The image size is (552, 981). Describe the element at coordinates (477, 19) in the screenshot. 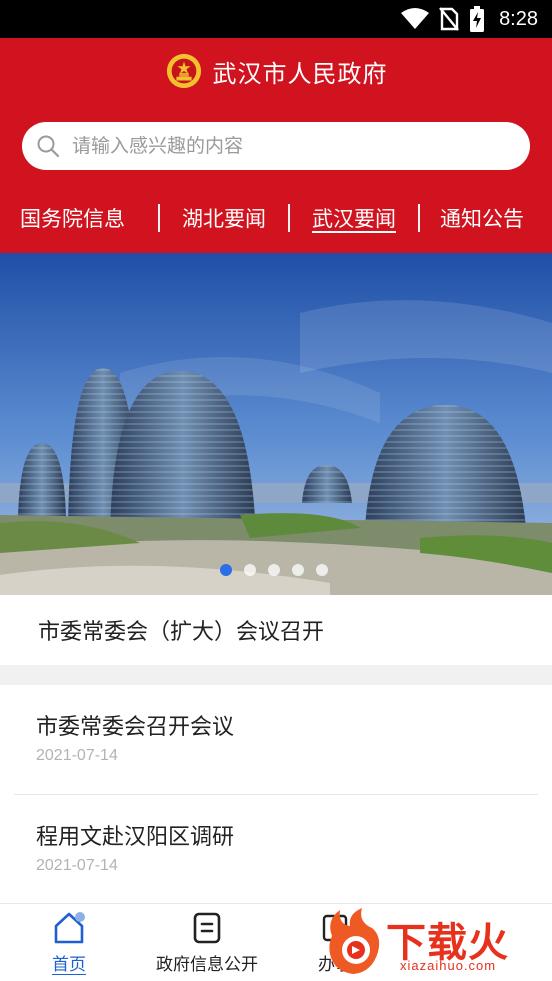

I see `battery-charging-icon` at that location.